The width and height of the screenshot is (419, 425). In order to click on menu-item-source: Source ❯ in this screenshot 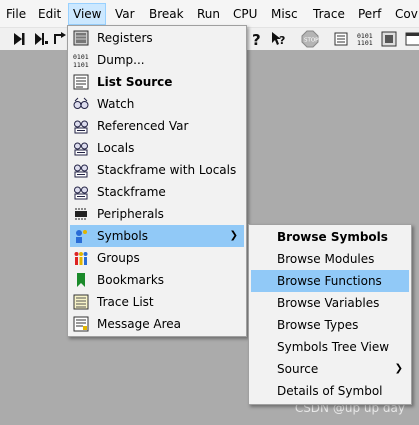, I will do `click(330, 369)`.